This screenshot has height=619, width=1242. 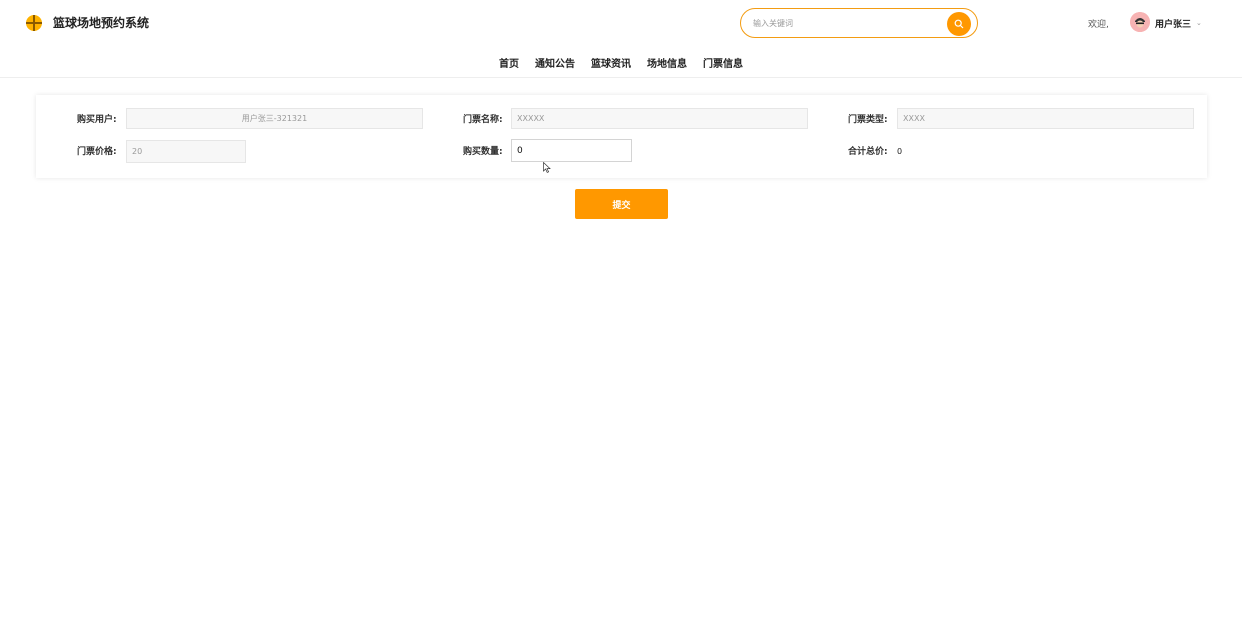 I want to click on avatar, so click(x=1140, y=22).